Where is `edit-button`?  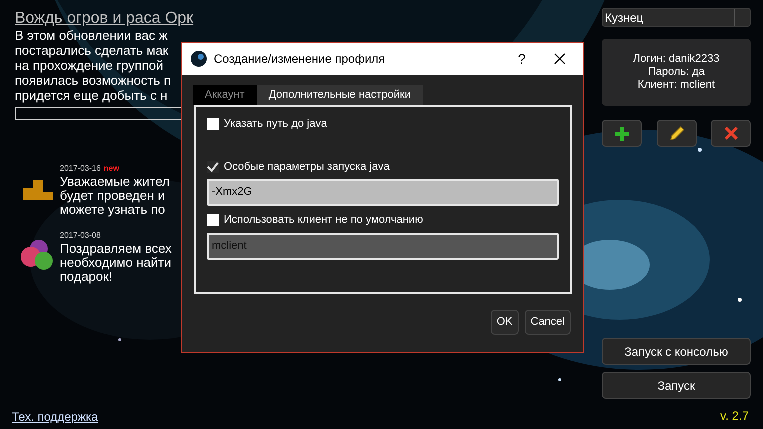
edit-button is located at coordinates (676, 133).